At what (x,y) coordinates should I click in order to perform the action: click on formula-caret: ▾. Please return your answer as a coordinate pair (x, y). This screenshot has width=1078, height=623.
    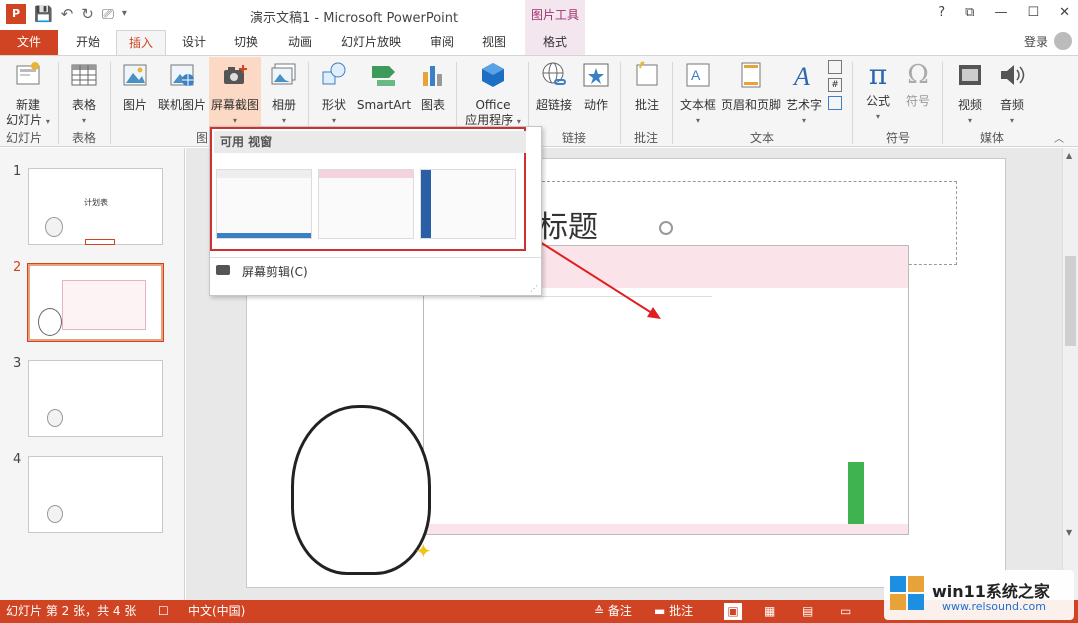
    Looking at the image, I should click on (877, 116).